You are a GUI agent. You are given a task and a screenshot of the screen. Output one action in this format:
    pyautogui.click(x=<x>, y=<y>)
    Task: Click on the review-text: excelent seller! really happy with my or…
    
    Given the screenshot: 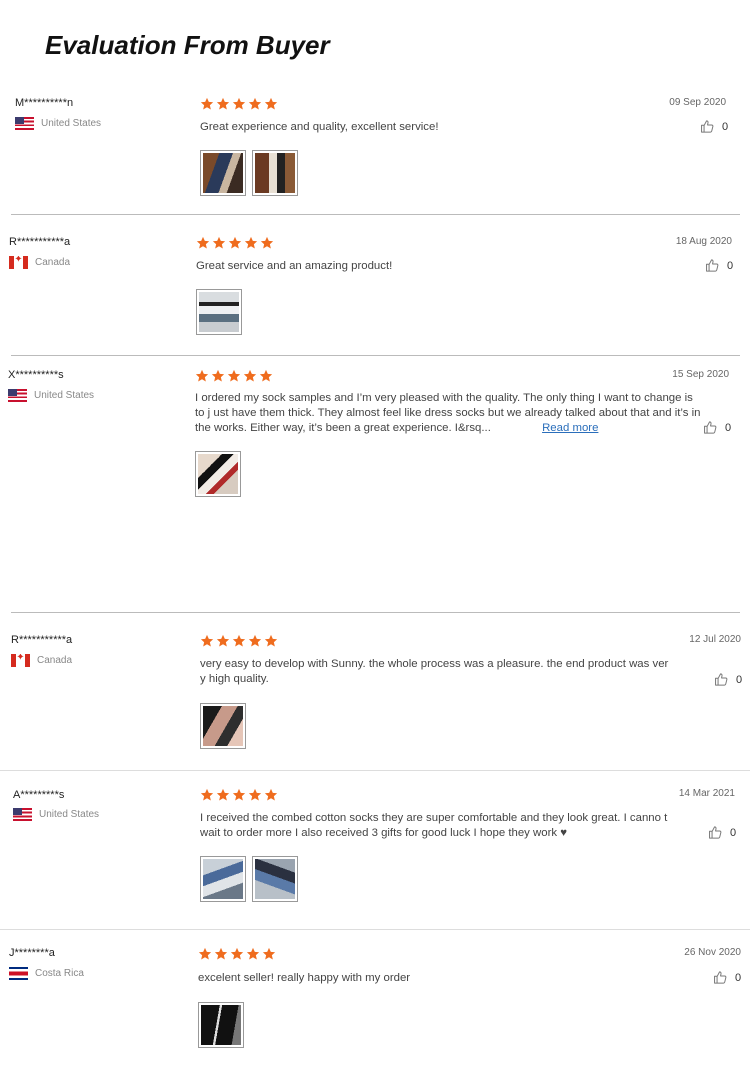 What is the action you would take?
    pyautogui.click(x=304, y=978)
    